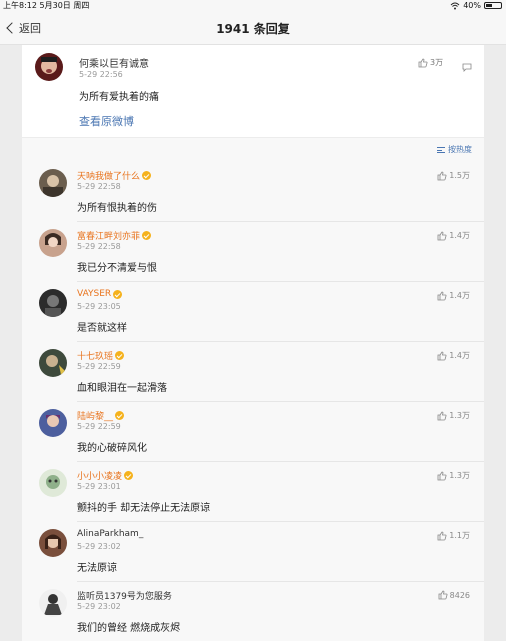 The height and width of the screenshot is (641, 506). Describe the element at coordinates (253, 432) in the screenshot. I see `list-item: 陆屿黎__ 5-29 22:59 我的心破碎风化 1.3万` at that location.